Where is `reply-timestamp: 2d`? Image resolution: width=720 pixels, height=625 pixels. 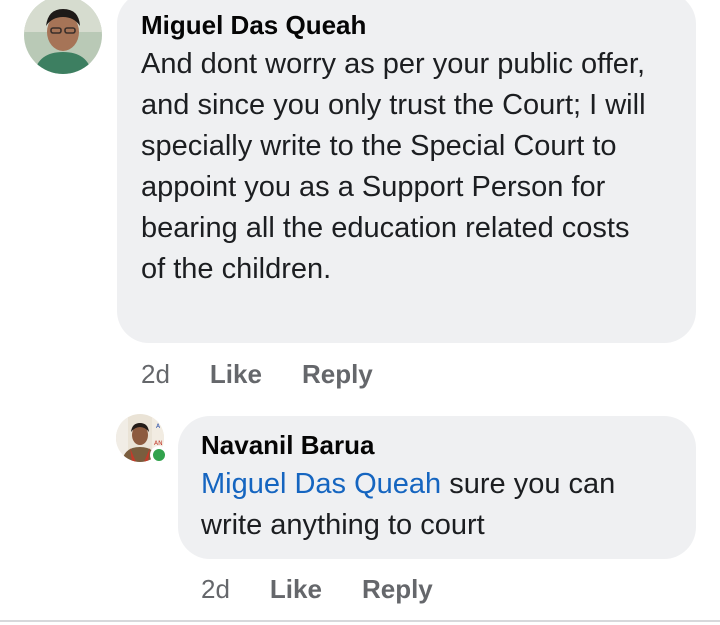
reply-timestamp: 2d is located at coordinates (215, 589).